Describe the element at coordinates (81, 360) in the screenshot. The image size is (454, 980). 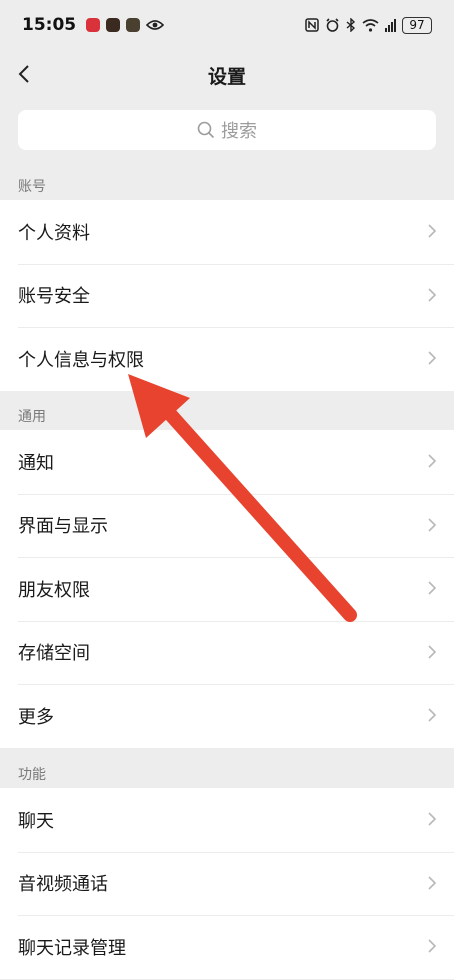
I see `settings-item-label: 个人信息与权限` at that location.